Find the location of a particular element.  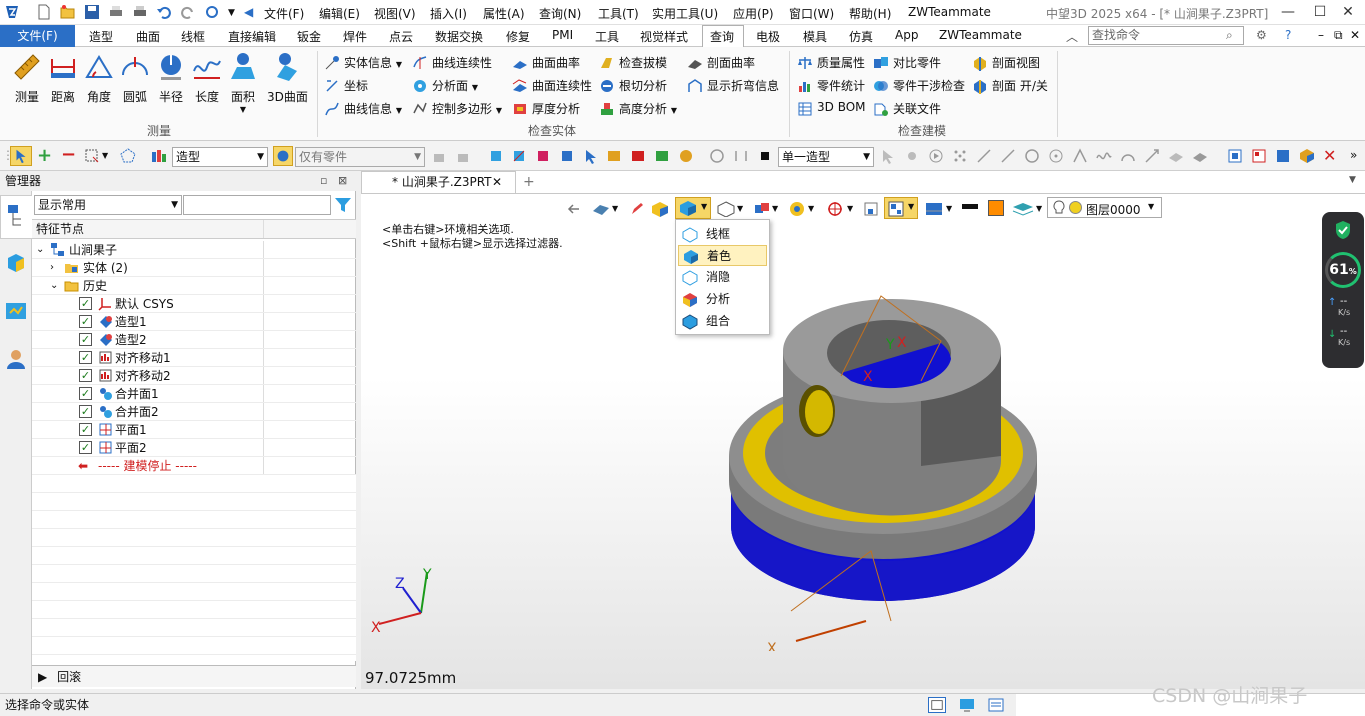

display-filter-dropdown-icon: ▼ is located at coordinates (775, 208).